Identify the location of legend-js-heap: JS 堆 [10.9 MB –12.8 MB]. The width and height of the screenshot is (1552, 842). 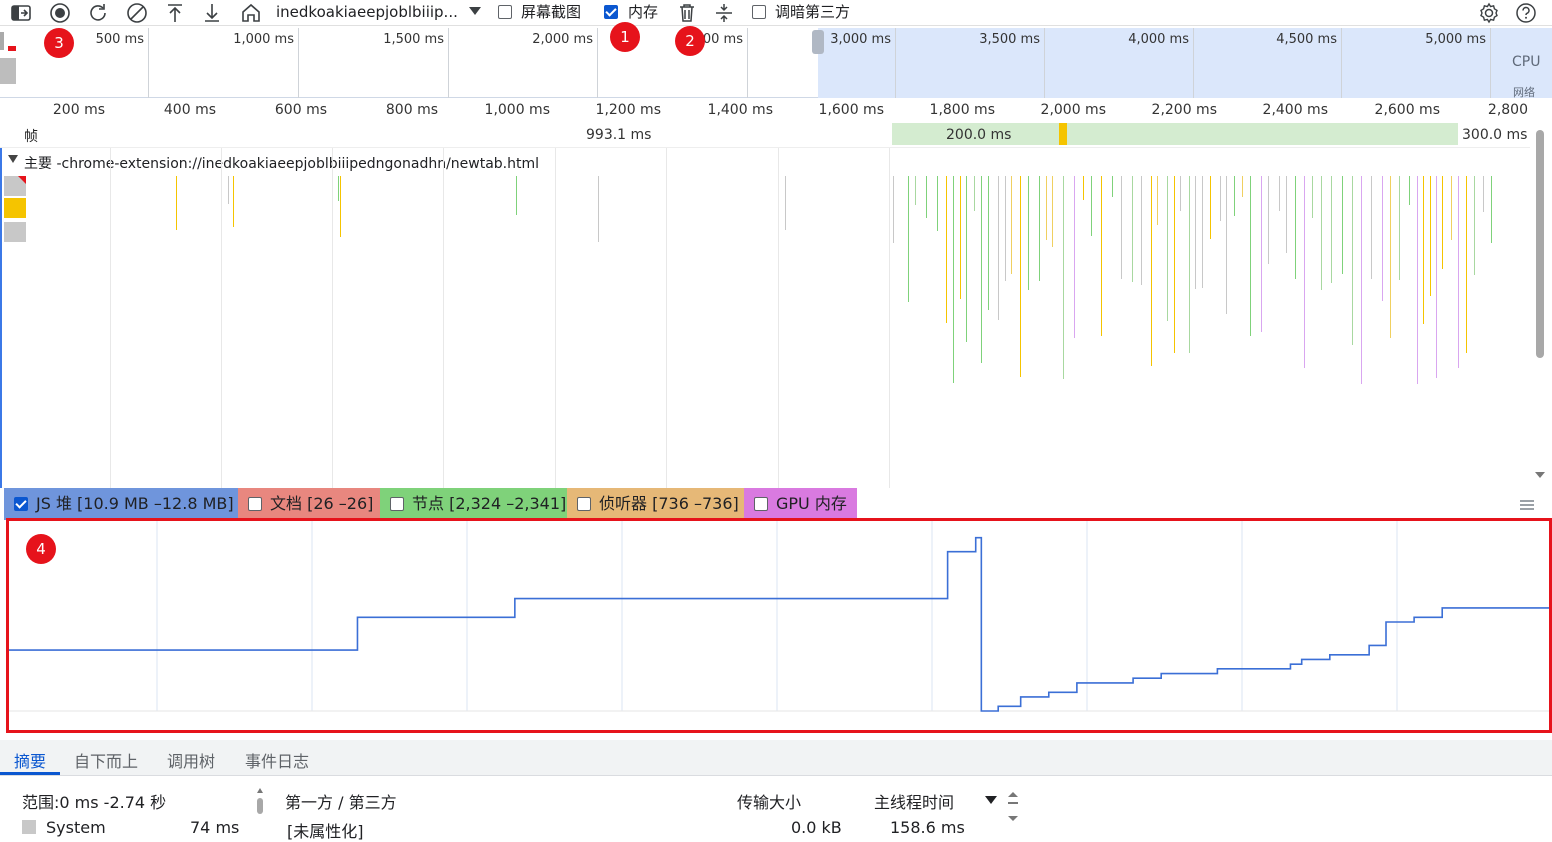
(121, 504).